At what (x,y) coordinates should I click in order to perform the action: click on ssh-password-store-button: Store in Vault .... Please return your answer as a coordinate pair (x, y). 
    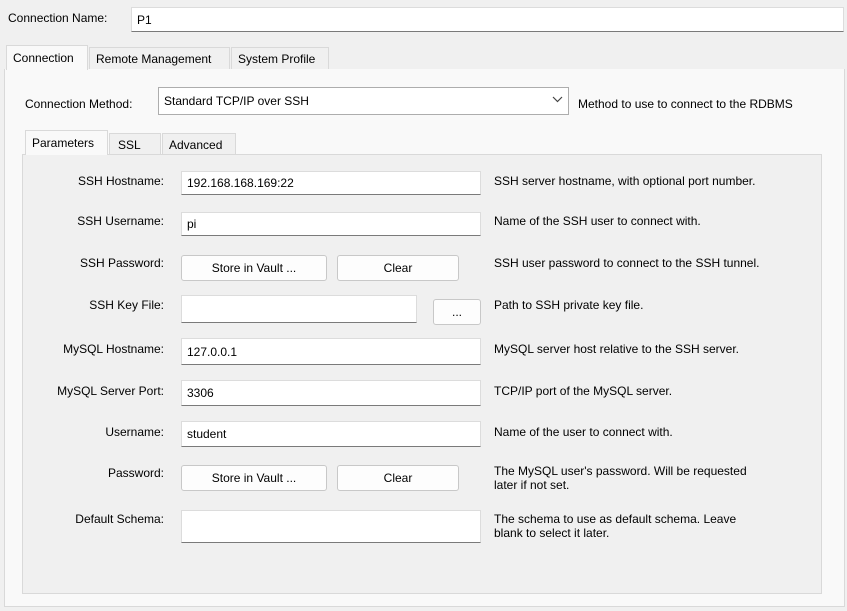
    Looking at the image, I should click on (254, 268).